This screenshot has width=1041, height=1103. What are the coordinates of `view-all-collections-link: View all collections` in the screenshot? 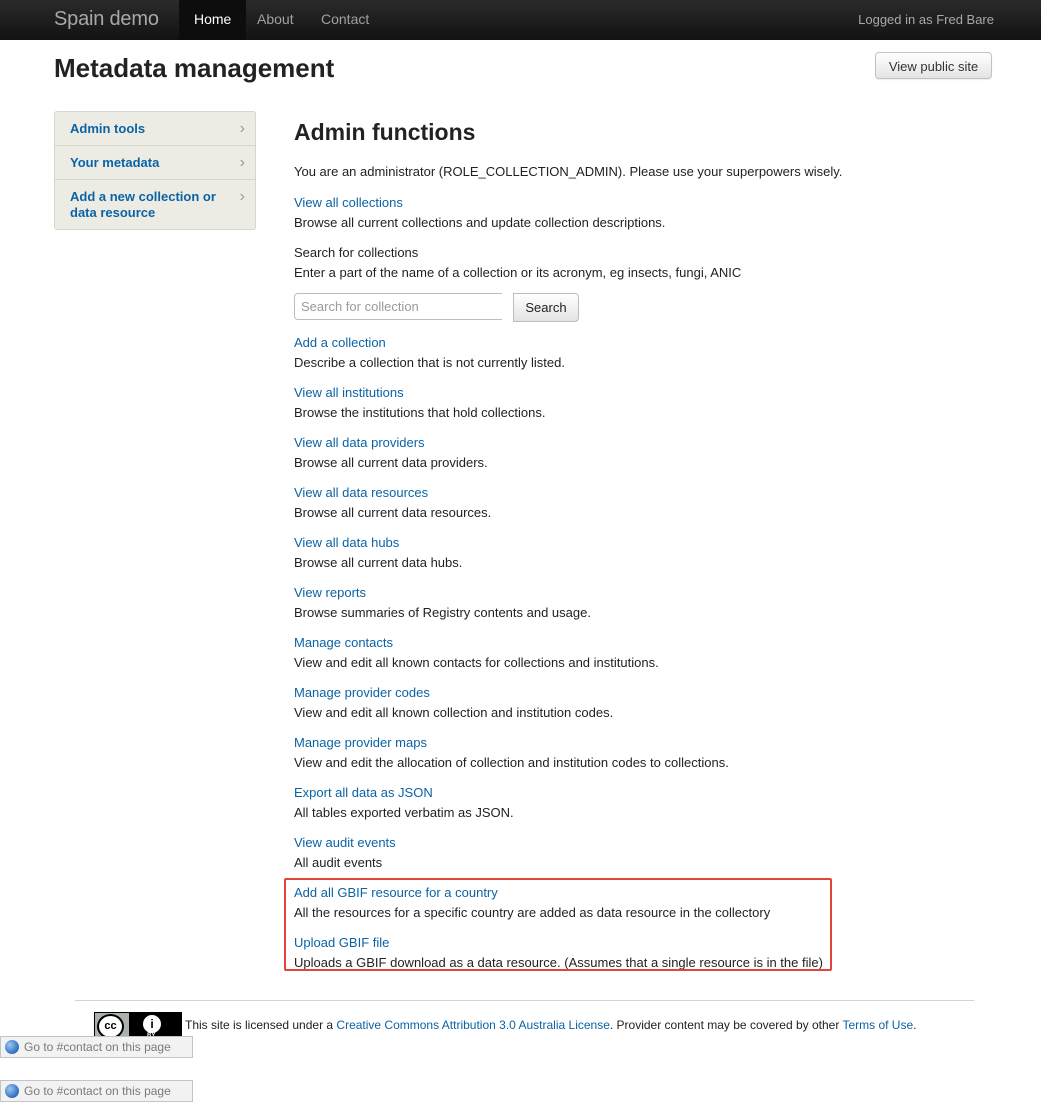 It's located at (348, 202).